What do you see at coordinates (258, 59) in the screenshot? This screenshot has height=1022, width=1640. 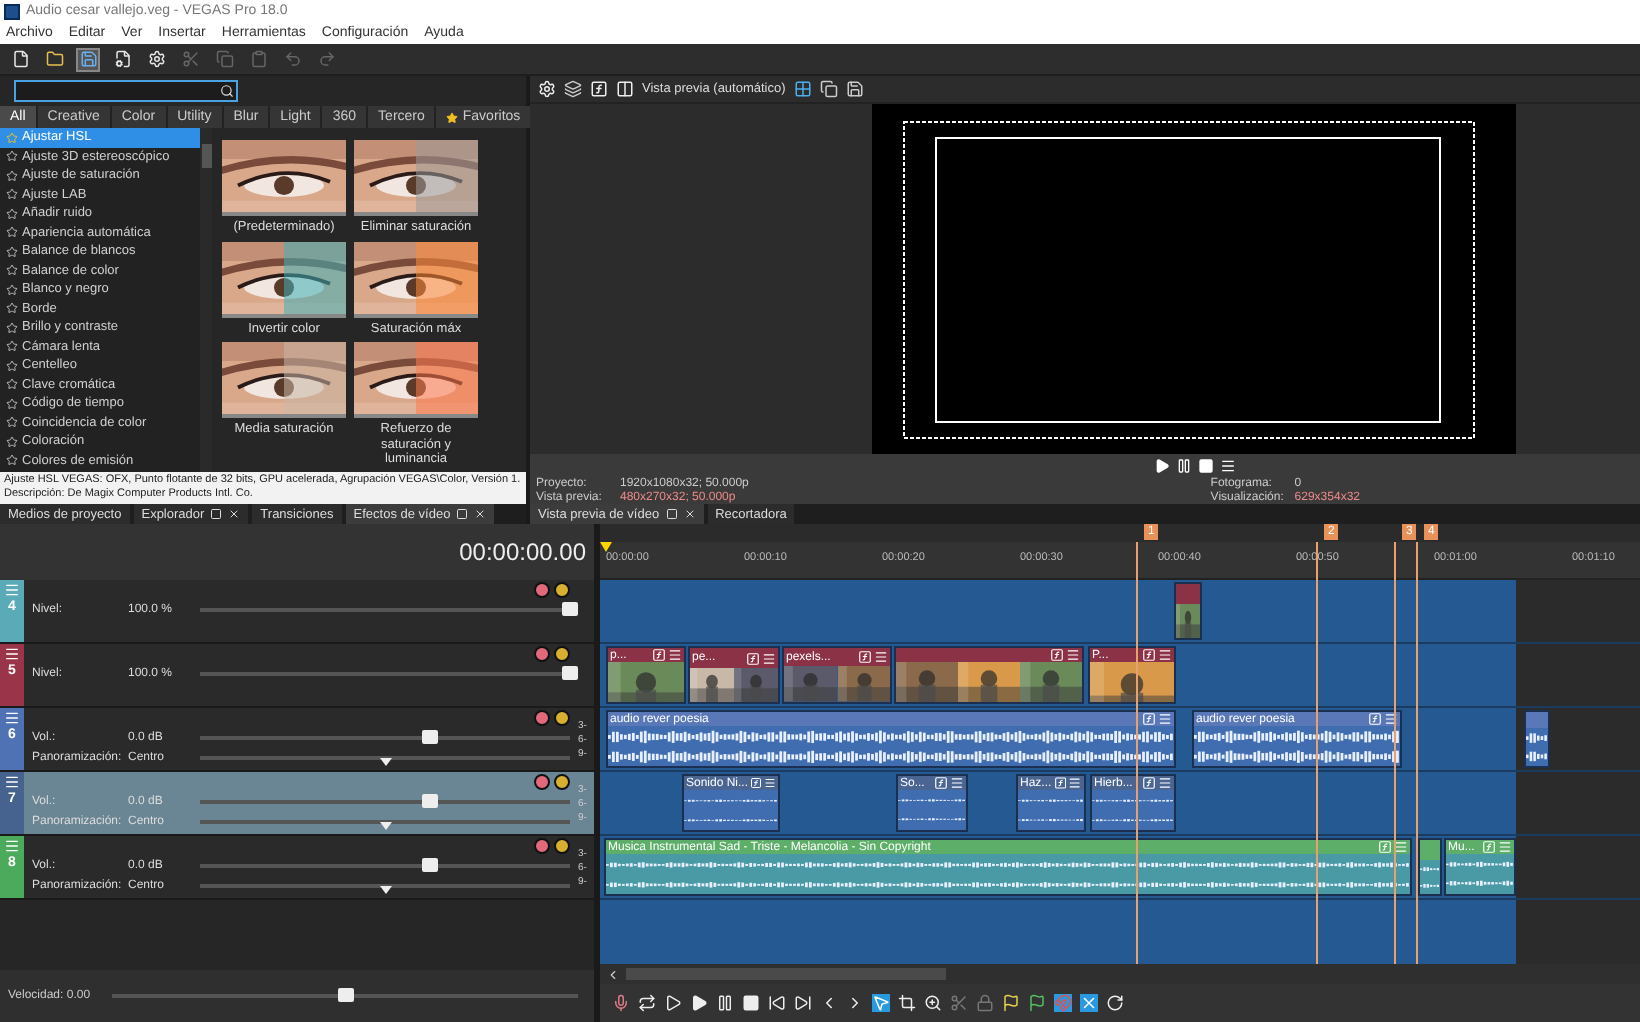 I see `paste-icon` at bounding box center [258, 59].